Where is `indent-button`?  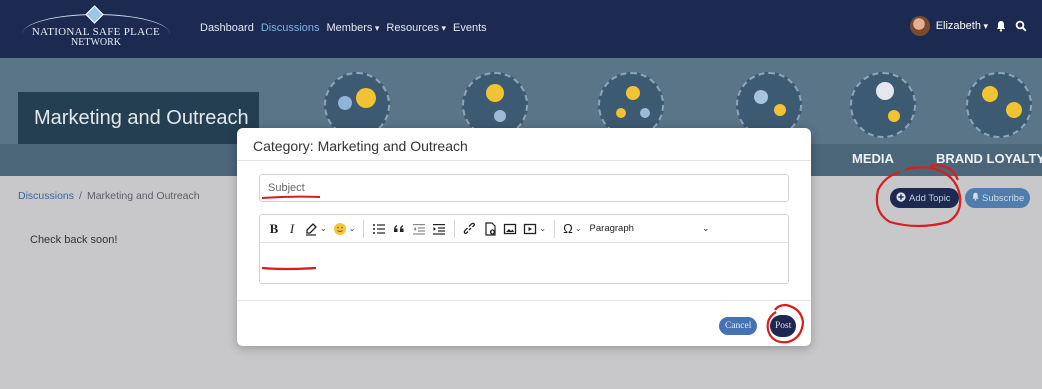 indent-button is located at coordinates (439, 229).